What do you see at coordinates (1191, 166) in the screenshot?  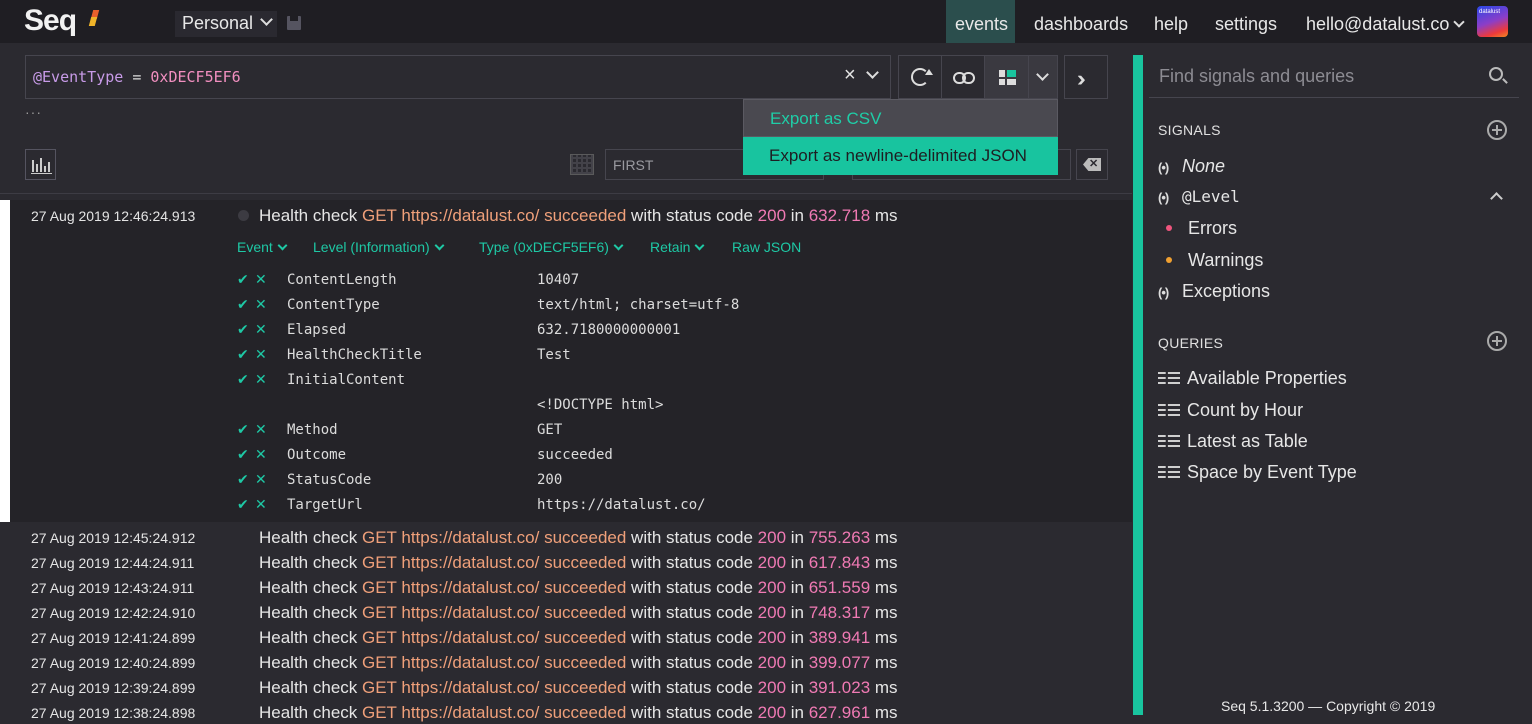 I see `signal-none: (•) None` at bounding box center [1191, 166].